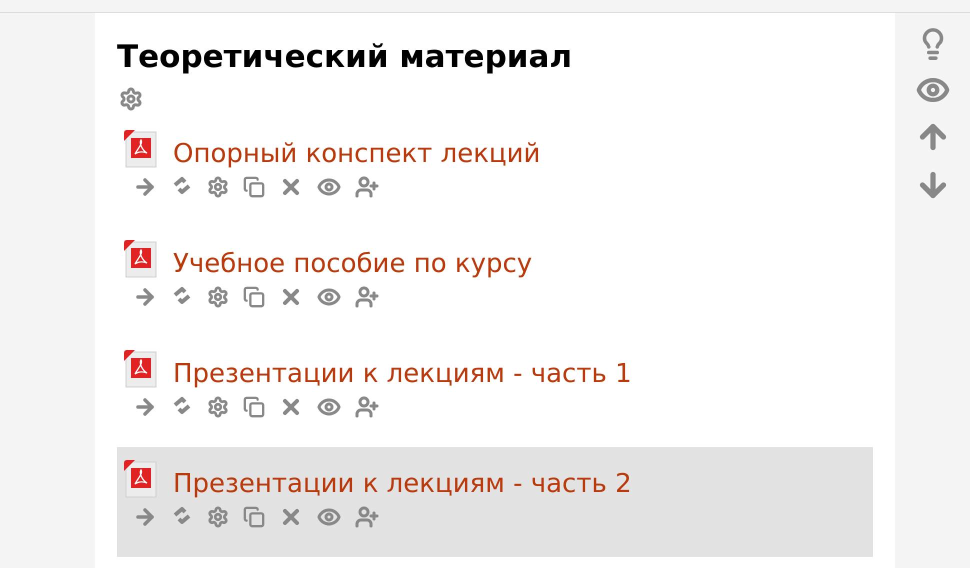 This screenshot has height=568, width=970. What do you see at coordinates (402, 374) in the screenshot?
I see `resource-link: Презентации к лекциям - часть 1` at bounding box center [402, 374].